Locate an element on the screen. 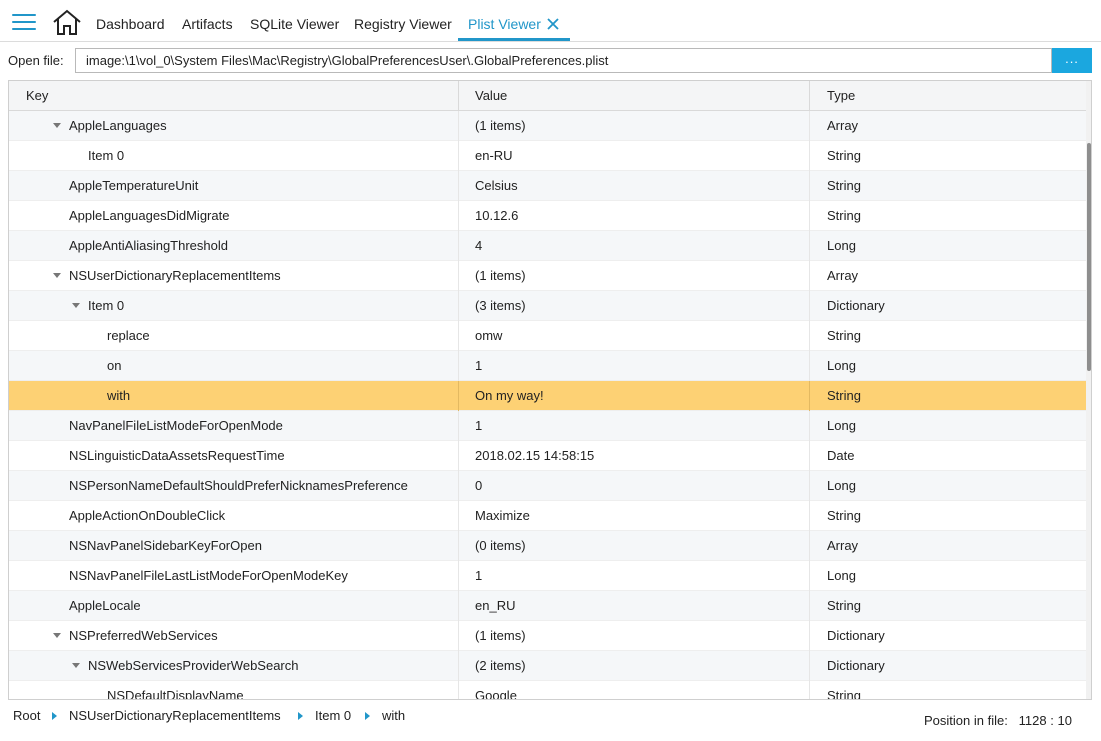 The height and width of the screenshot is (741, 1101). open-file-label: Open file: is located at coordinates (36, 60).